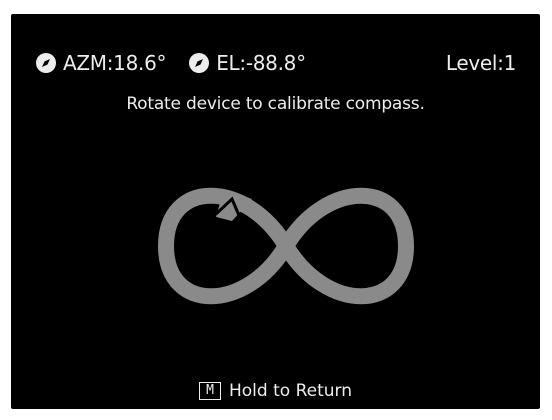 The image size is (552, 420). I want to click on return-label: Hold to Return, so click(290, 391).